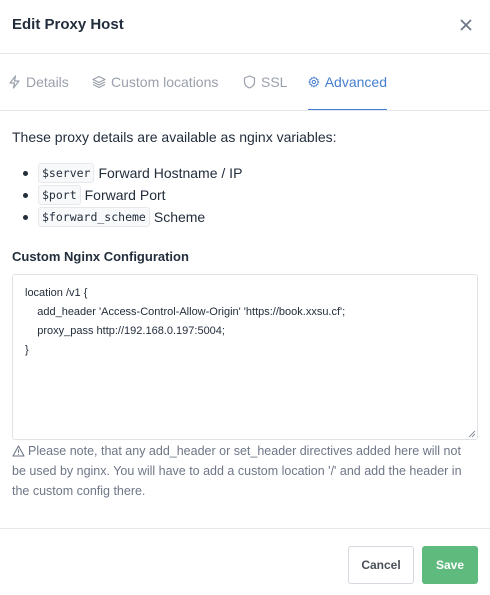  I want to click on shield-icon, so click(249, 82).